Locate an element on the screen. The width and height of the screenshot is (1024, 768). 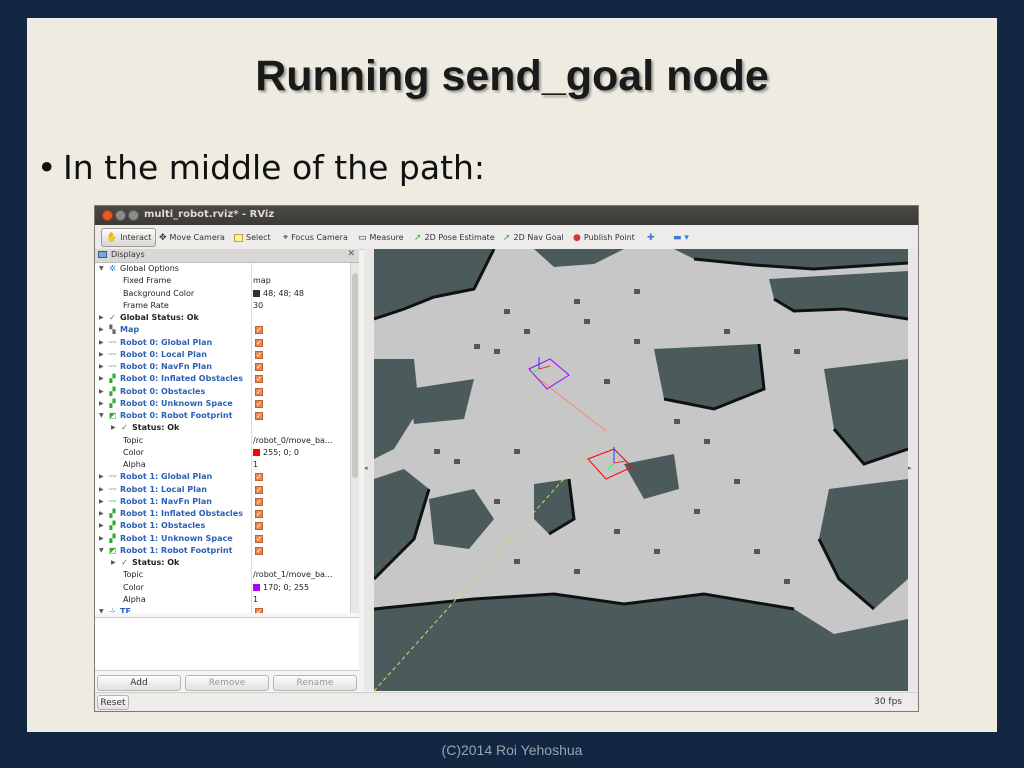
display-row: ▶ 〰 Robot 1: NavFn Plan ✓ is located at coordinates (222, 502).